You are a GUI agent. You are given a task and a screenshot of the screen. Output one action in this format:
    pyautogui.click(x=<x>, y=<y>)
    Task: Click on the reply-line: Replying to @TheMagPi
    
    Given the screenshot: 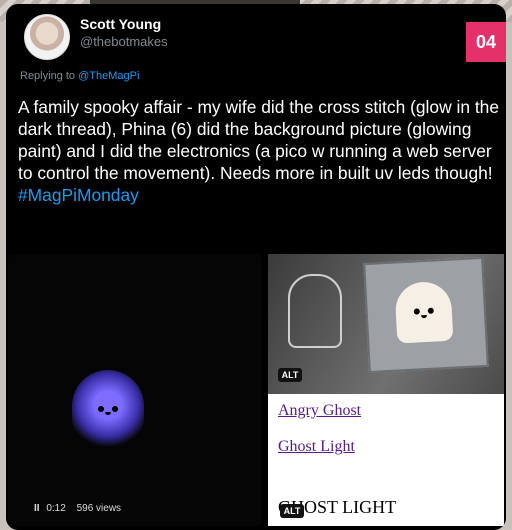 What is the action you would take?
    pyautogui.click(x=79, y=76)
    